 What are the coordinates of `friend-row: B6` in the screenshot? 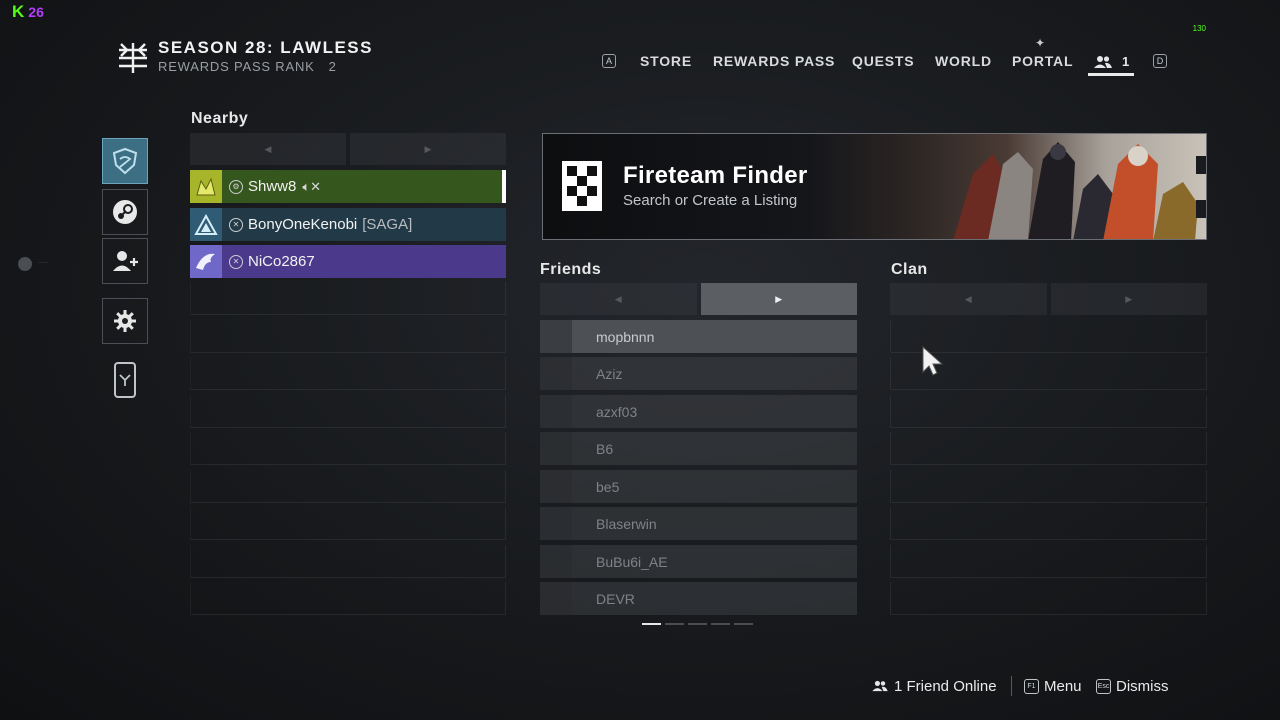 It's located at (698, 448).